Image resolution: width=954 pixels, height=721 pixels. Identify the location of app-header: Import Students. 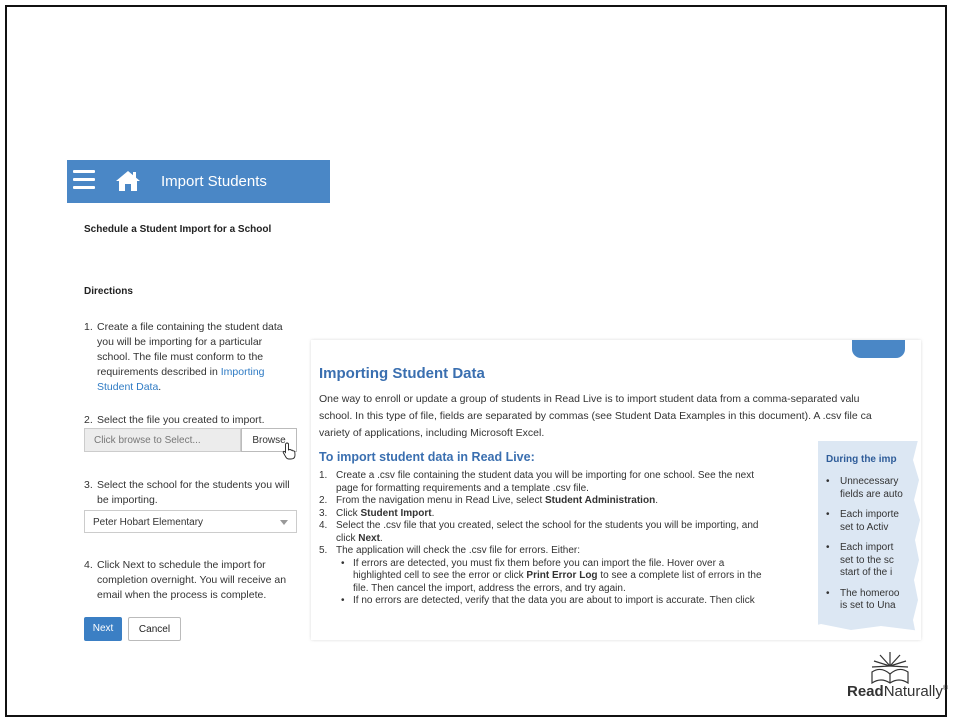
(198, 181).